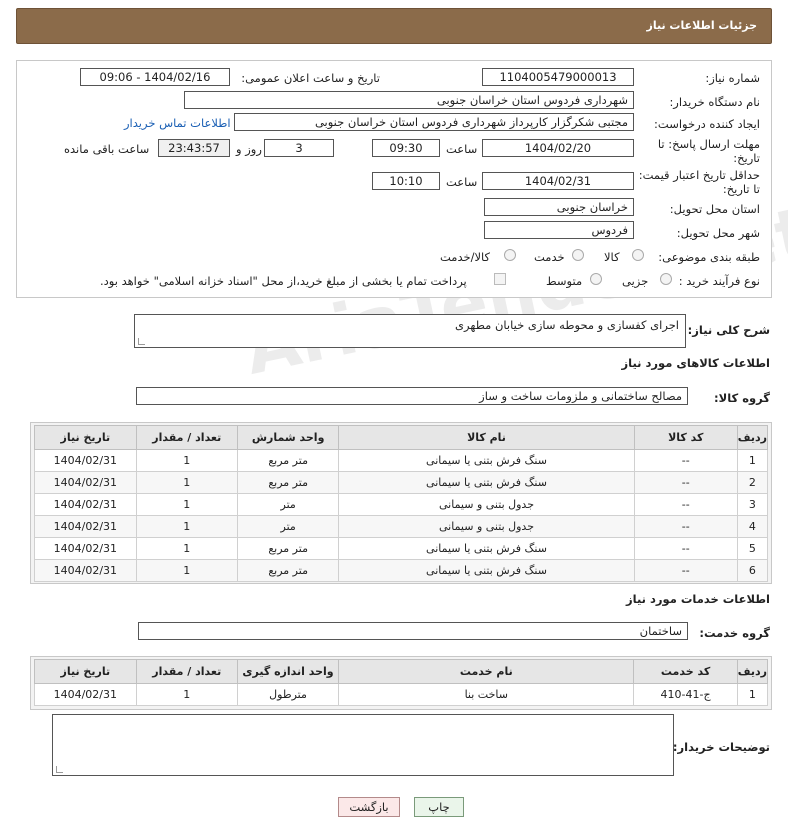 This screenshot has height=833, width=788. I want to click on services-col-date: تاریخ نیاز, so click(85, 671).